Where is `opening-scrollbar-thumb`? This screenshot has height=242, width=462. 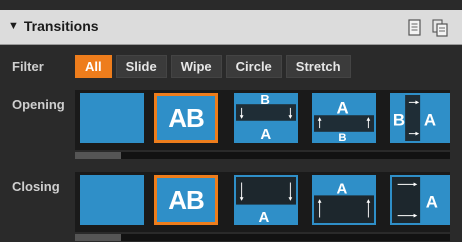 opening-scrollbar-thumb is located at coordinates (98, 155).